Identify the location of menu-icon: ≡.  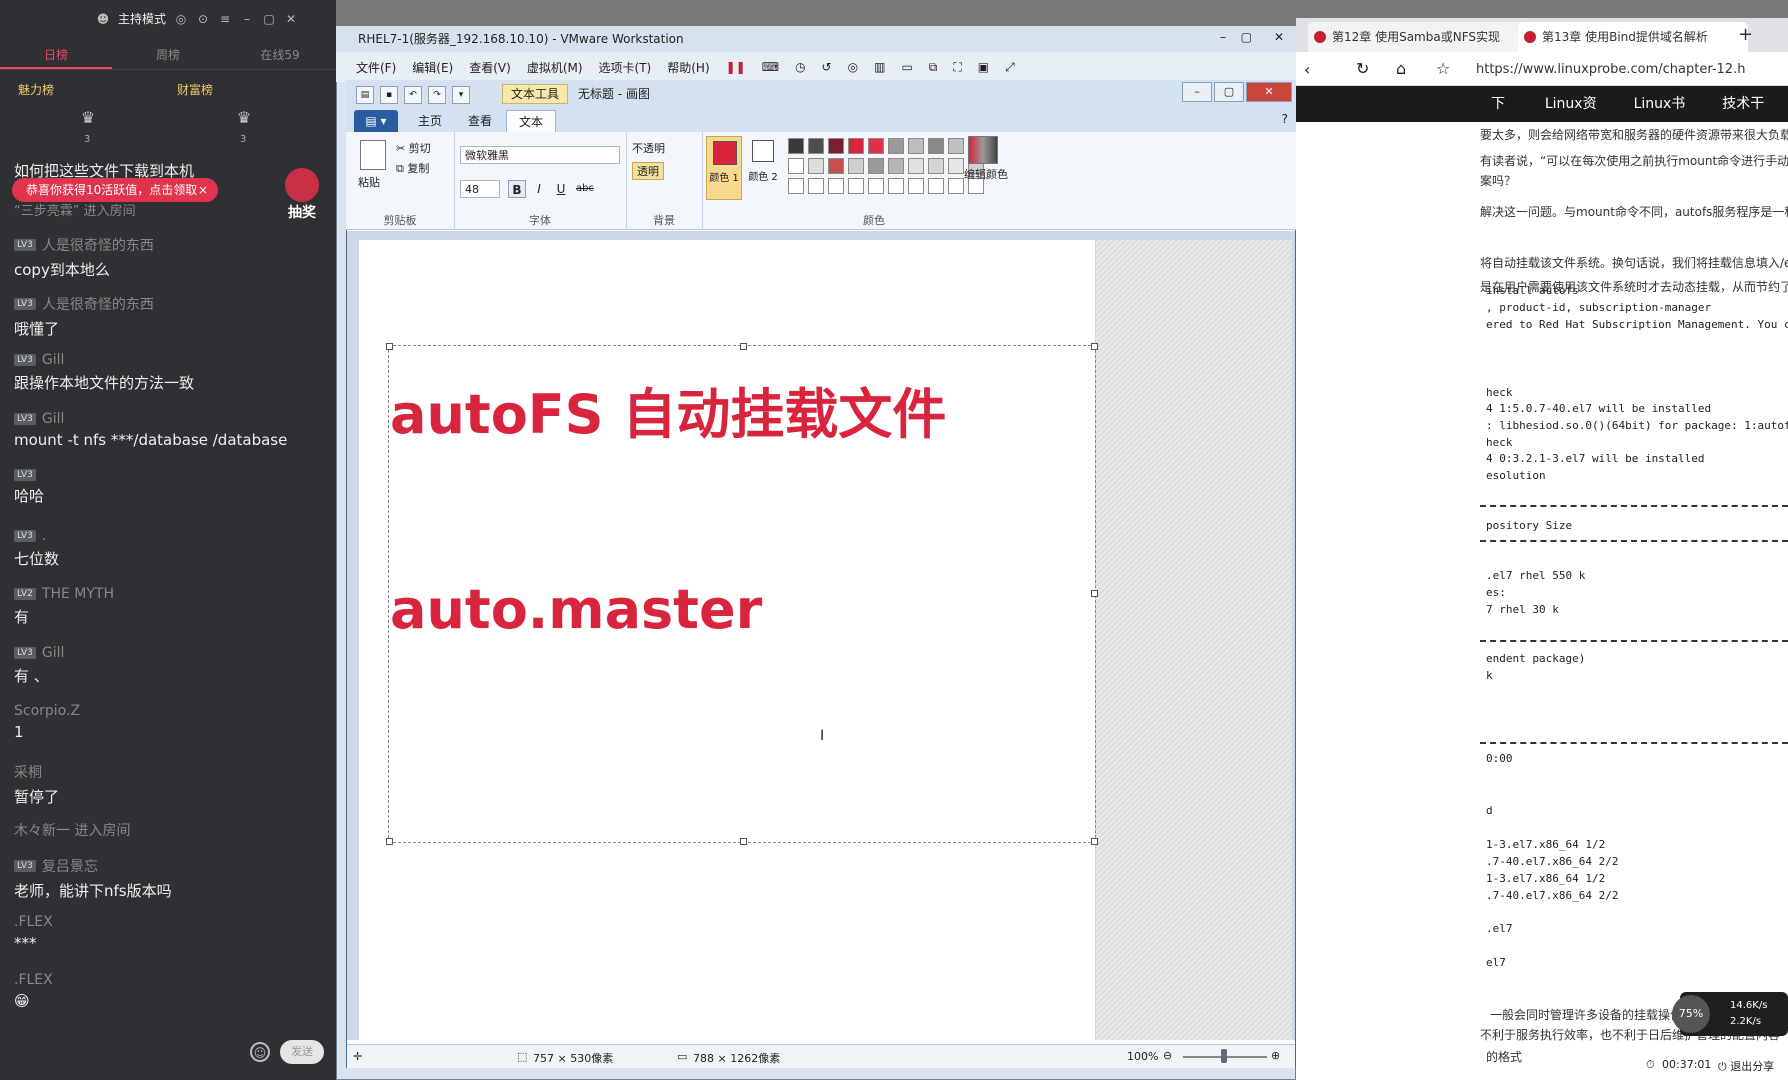
(225, 19).